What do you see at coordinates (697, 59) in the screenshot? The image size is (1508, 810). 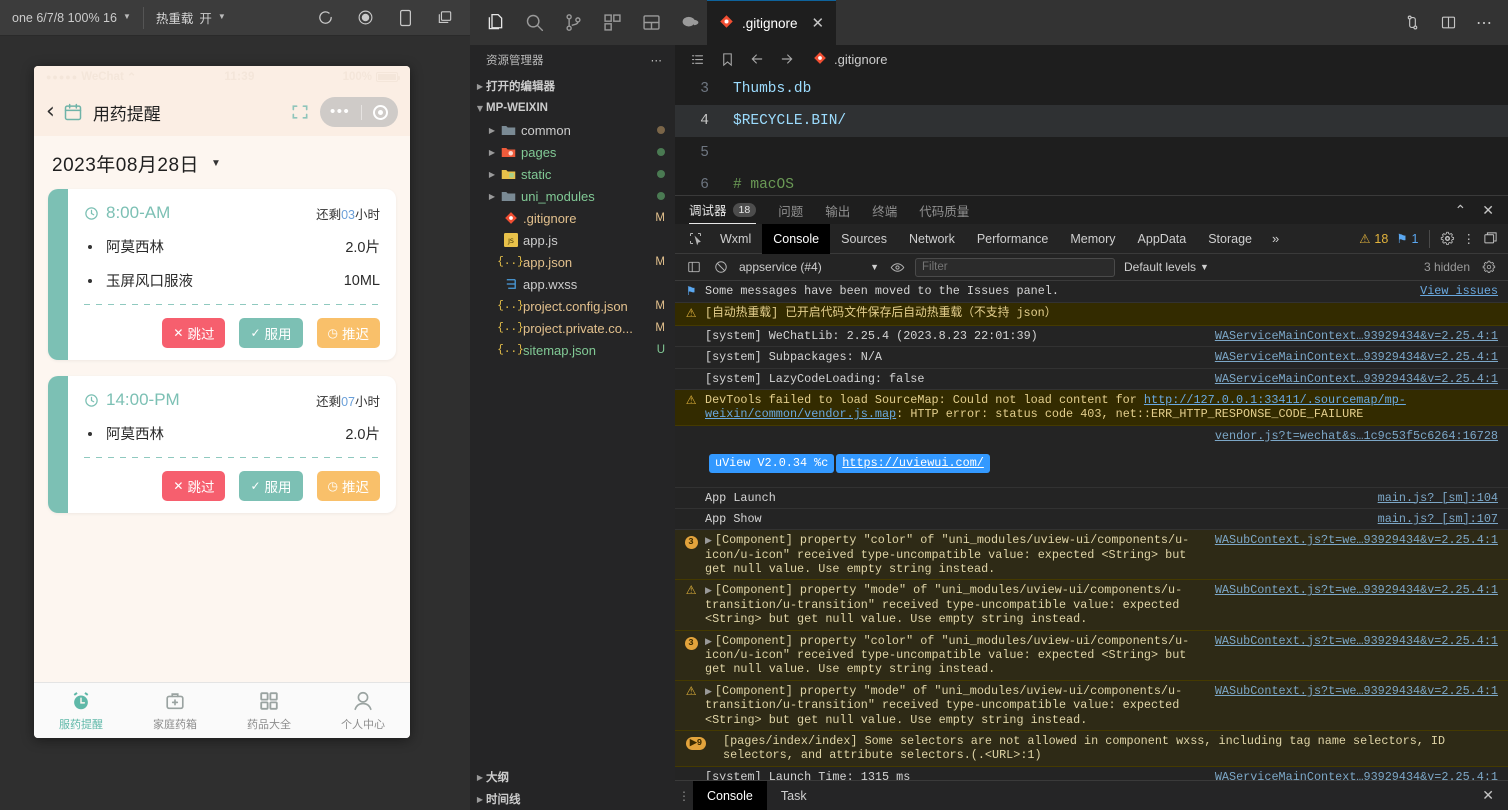 I see `outline-icon` at bounding box center [697, 59].